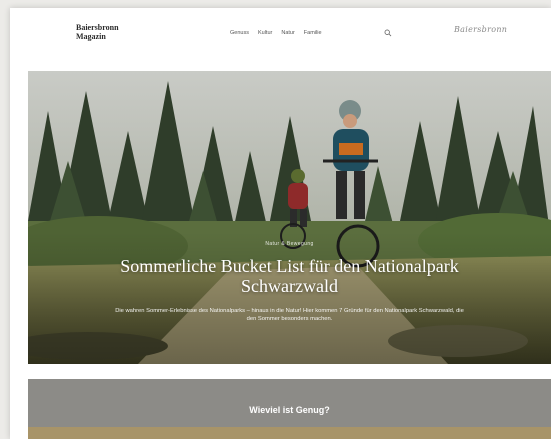  What do you see at coordinates (97, 27) in the screenshot?
I see `brand-line-1: Baiersbronn` at bounding box center [97, 27].